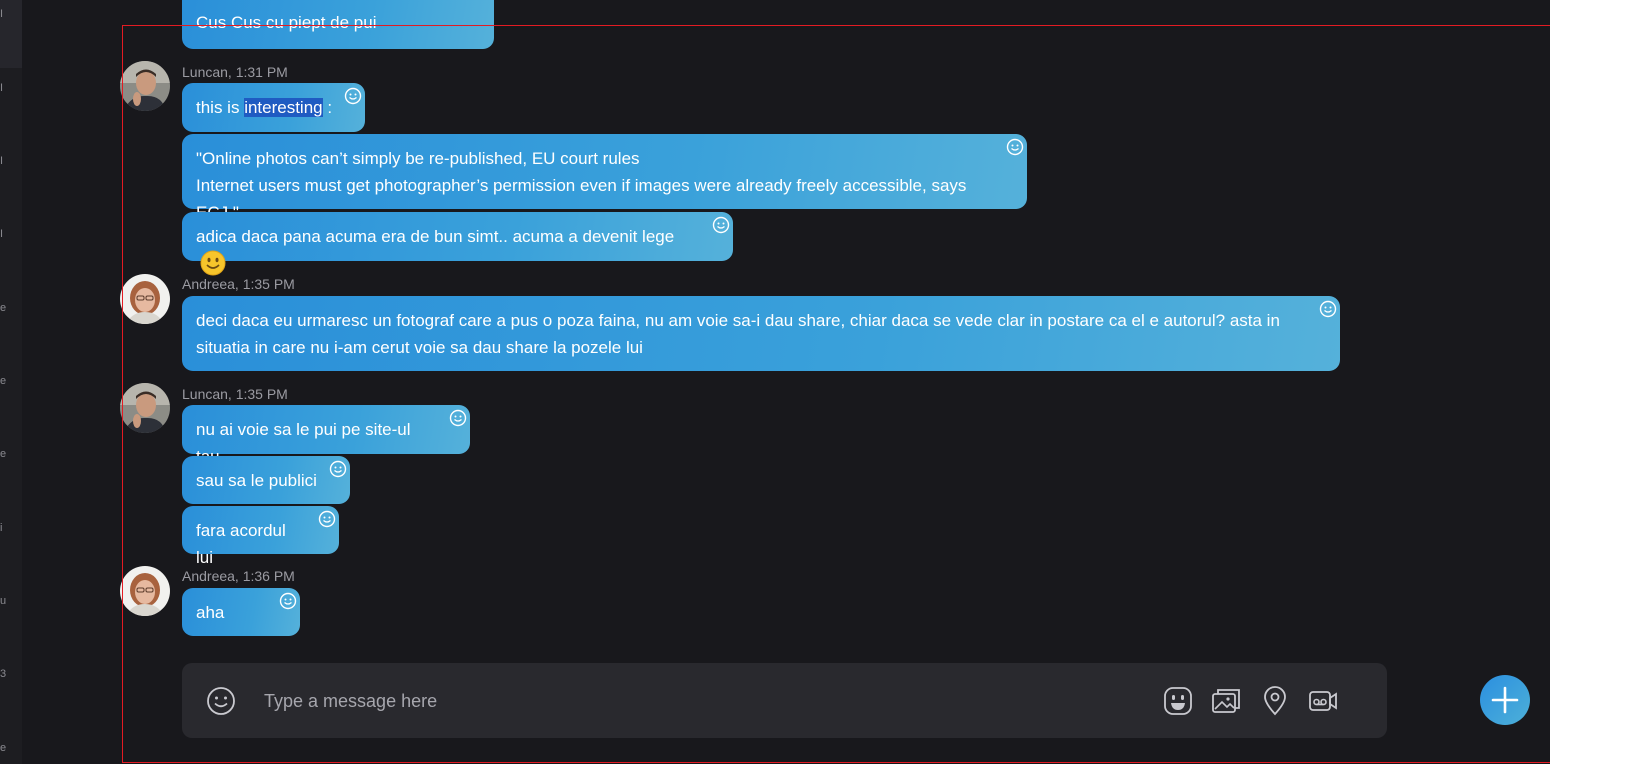  I want to click on message-text: sau sa le publici, so click(256, 480).